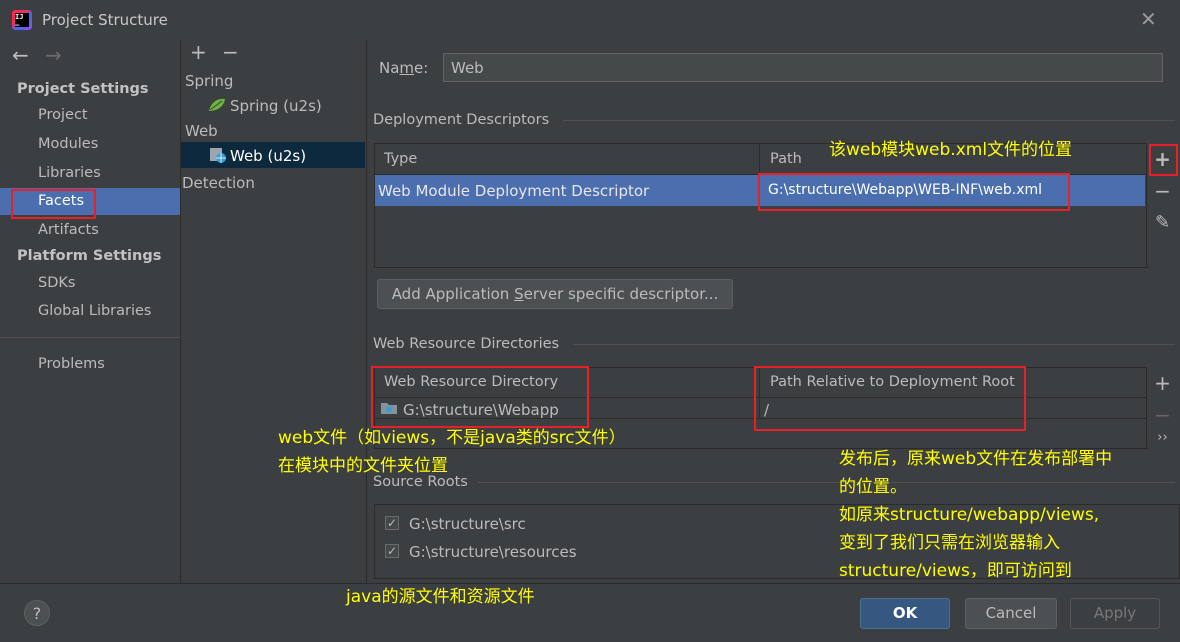 The height and width of the screenshot is (642, 1180). Describe the element at coordinates (90, 337) in the screenshot. I see `nav-divider` at that location.